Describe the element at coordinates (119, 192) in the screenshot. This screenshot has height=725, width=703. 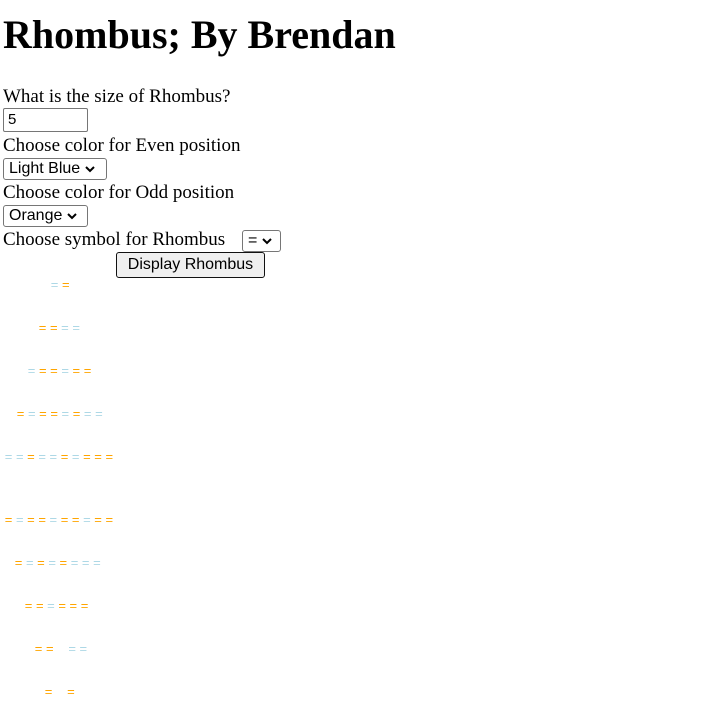
I see `odd-color-label: Choose color for Odd position` at that location.